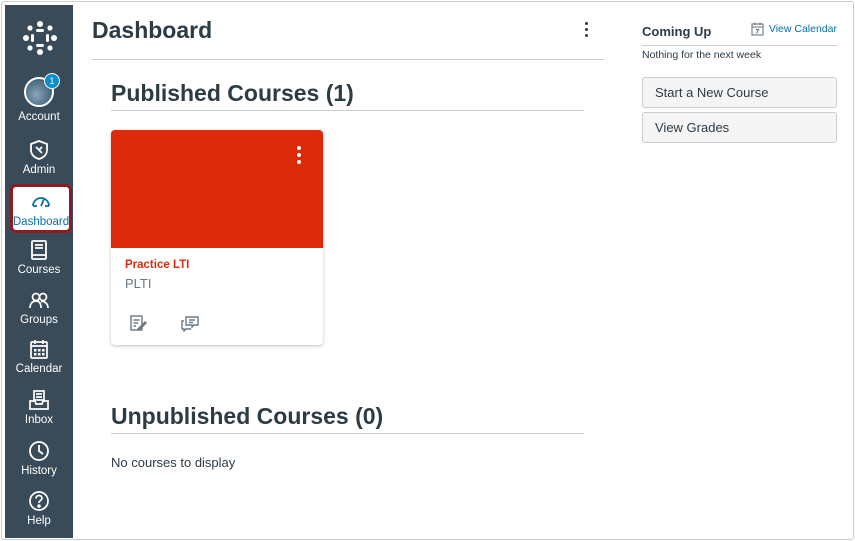 The image size is (855, 541). I want to click on nav-item-dashboard: Dashboard, so click(41, 208).